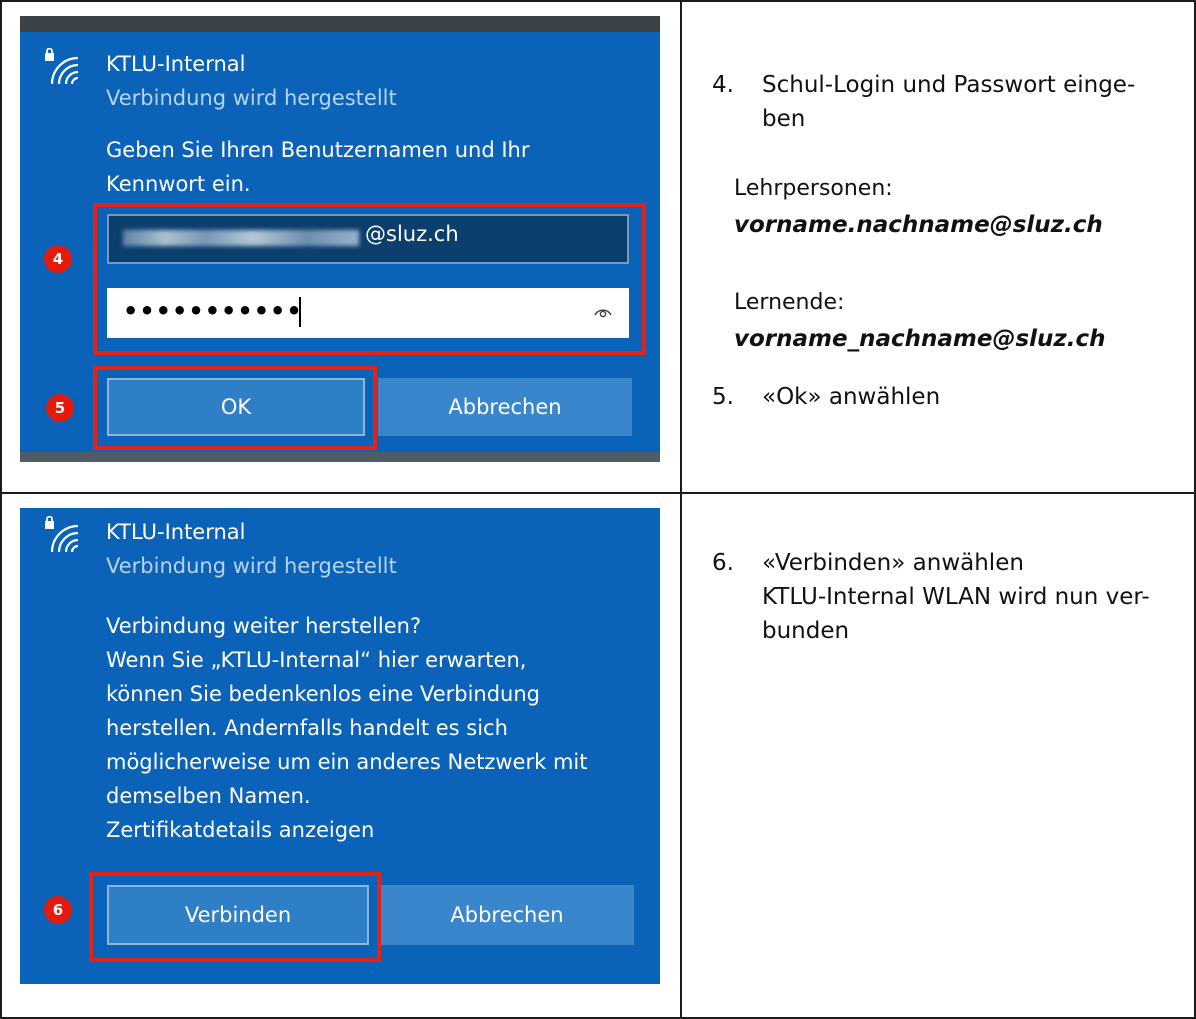 This screenshot has height=1019, width=1196. Describe the element at coordinates (789, 302) in the screenshot. I see `students-label: Lernende:` at that location.